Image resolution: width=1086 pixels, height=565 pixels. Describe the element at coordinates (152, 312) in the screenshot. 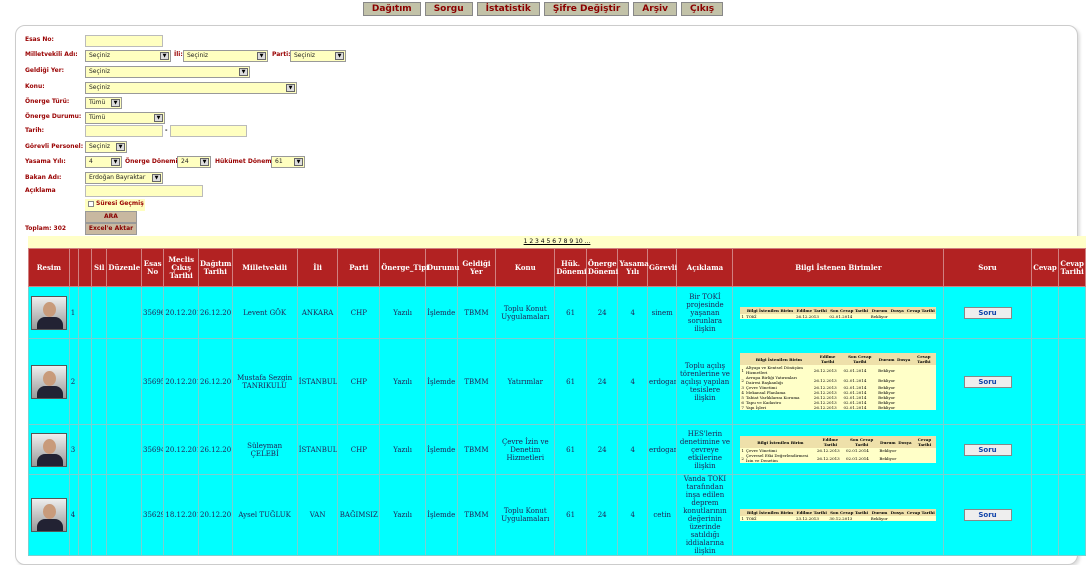

I see `cell-esas: 35696` at that location.